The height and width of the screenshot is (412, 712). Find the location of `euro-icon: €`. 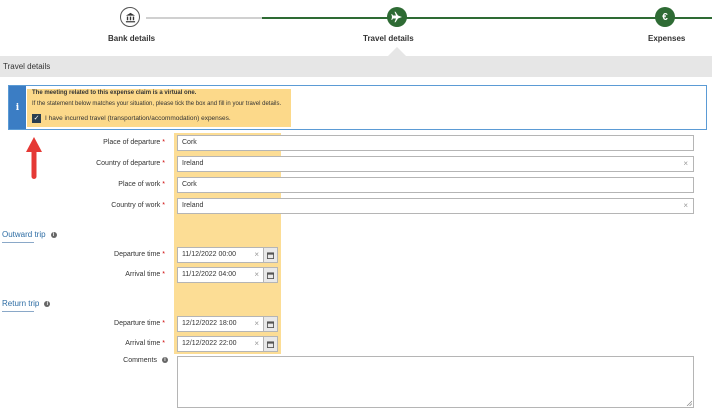

euro-icon: € is located at coordinates (665, 17).